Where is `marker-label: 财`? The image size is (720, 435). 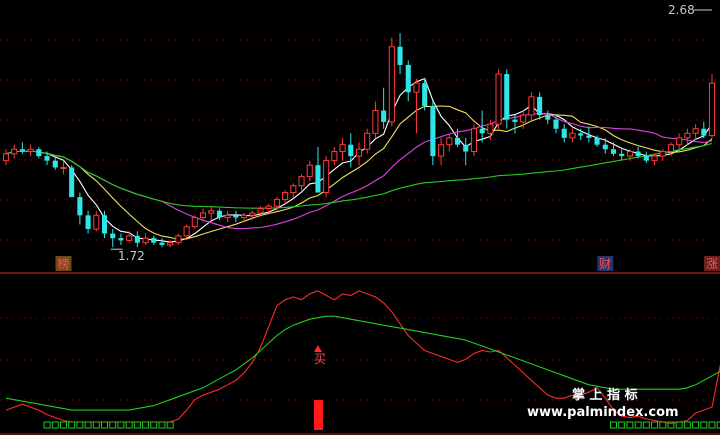 marker-label: 财 is located at coordinates (605, 264).